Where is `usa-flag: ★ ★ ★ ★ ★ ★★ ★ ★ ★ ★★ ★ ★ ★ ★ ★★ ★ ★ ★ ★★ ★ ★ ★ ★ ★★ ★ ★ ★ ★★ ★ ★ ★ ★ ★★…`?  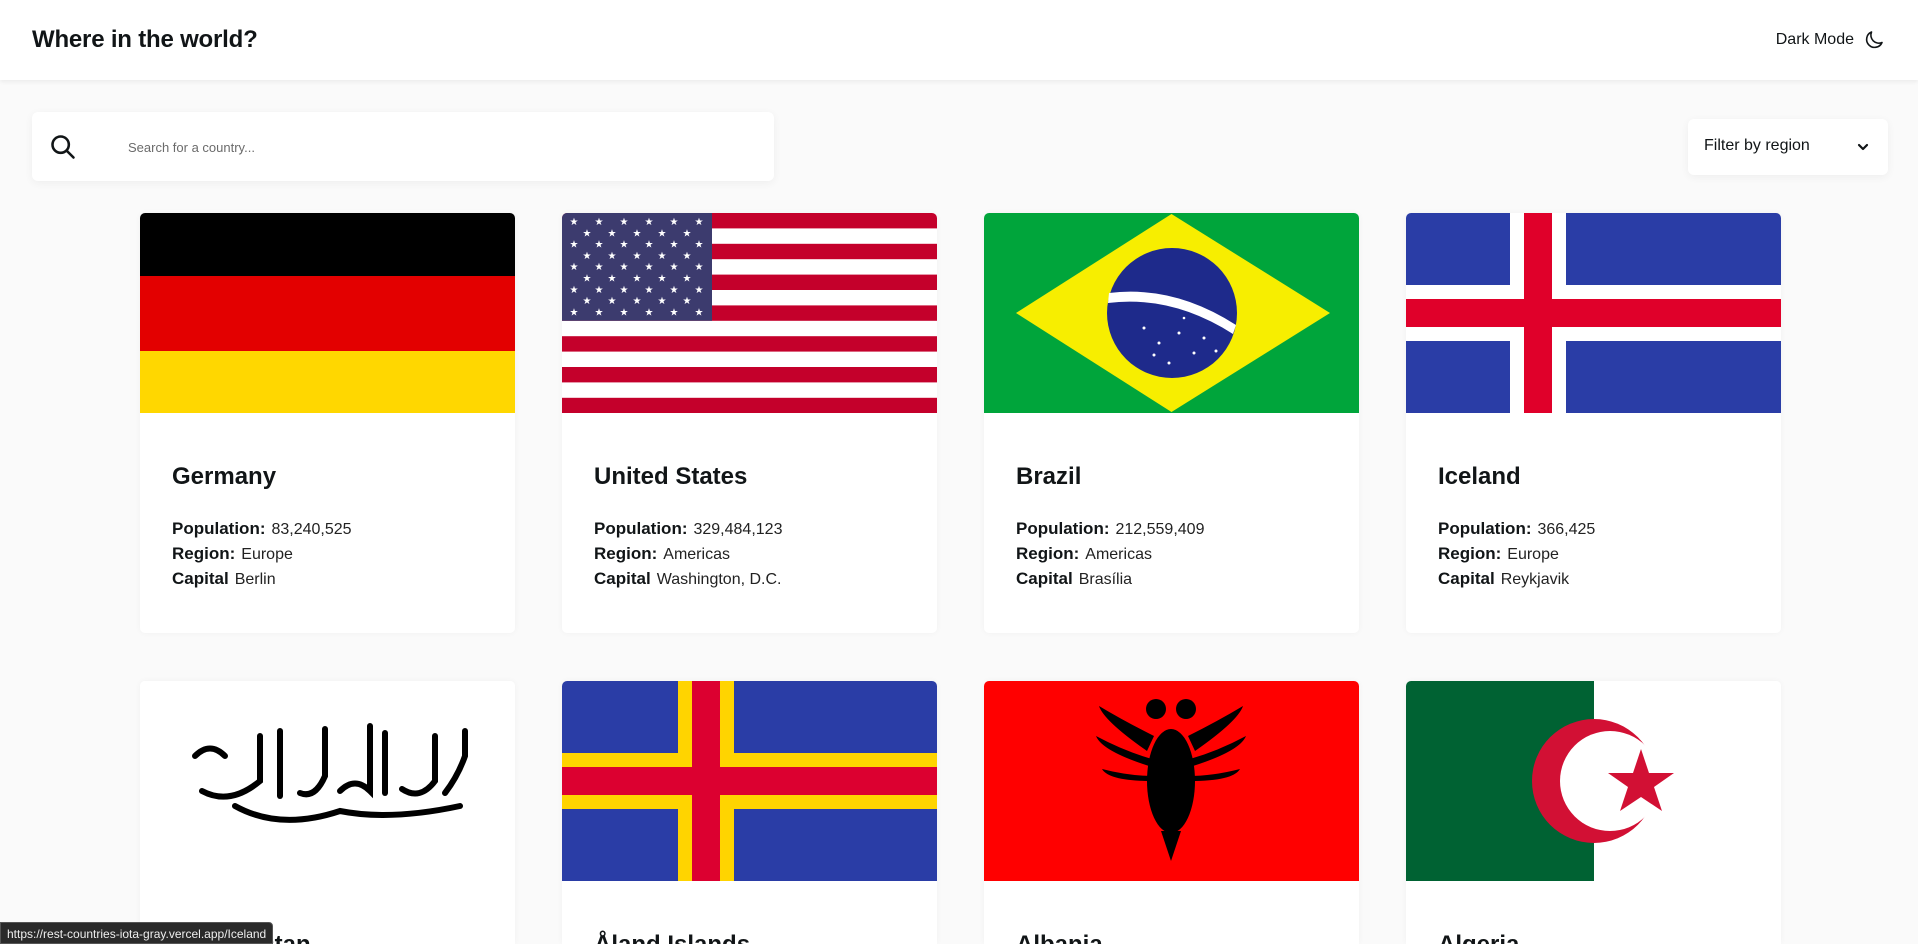
usa-flag: ★ ★ ★ ★ ★ ★★ ★ ★ ★ ★★ ★ ★ ★ ★ ★★ ★ ★ ★ ★★ ★ ★ ★ ★ ★★ ★ ★ ★ ★★ ★ ★ ★ ★ ★★… is located at coordinates (749, 313).